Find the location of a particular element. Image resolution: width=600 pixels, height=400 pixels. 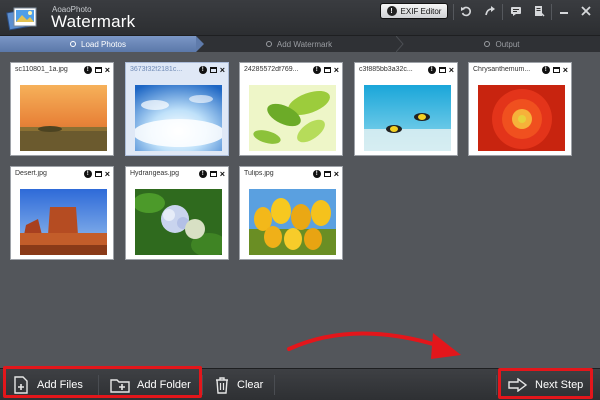

photo-card-header: 24285572df769... ! × is located at coordinates (291, 70).